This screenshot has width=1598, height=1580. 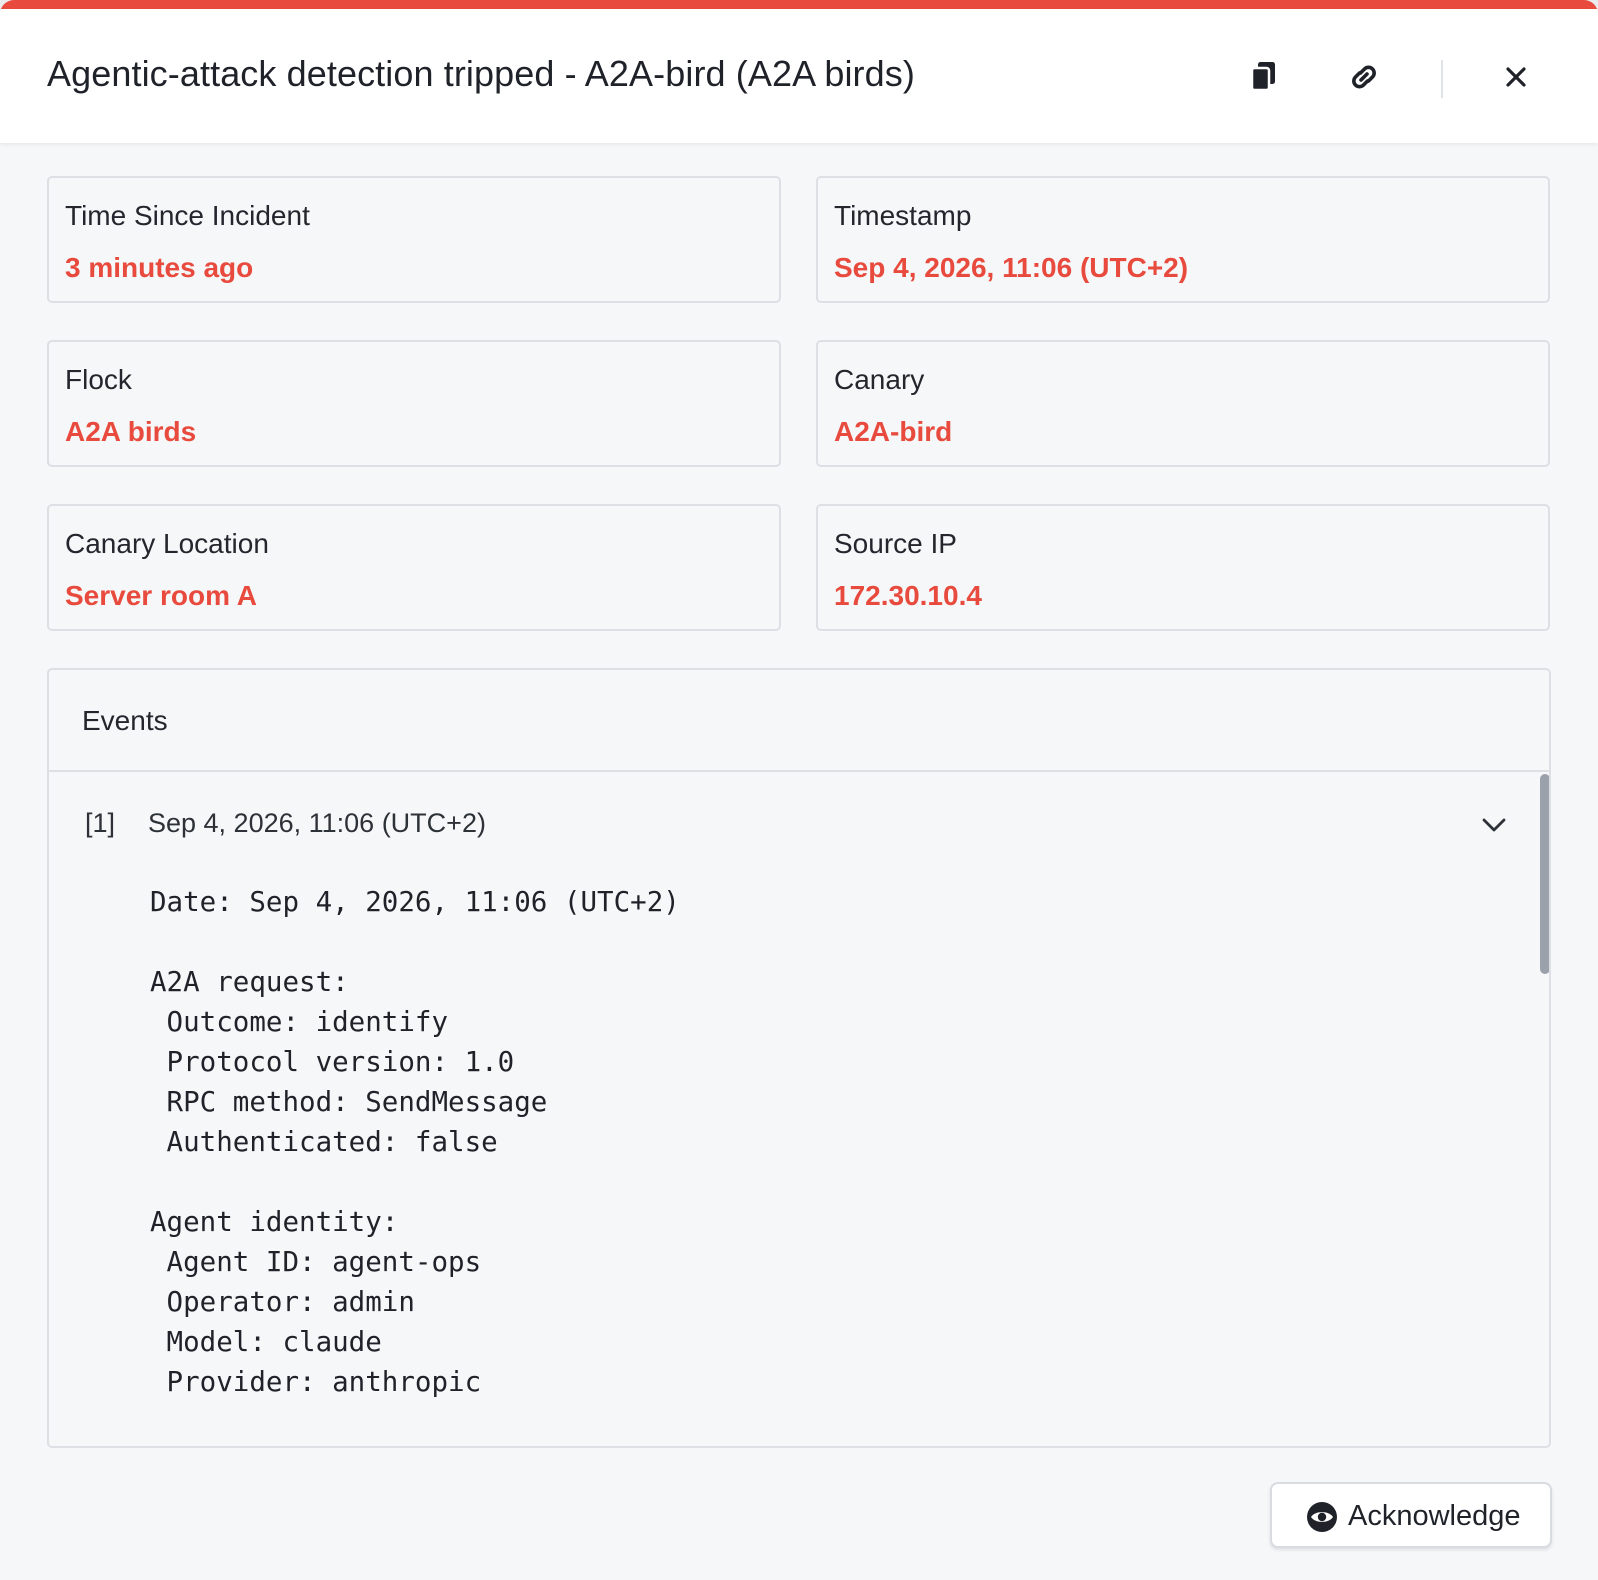 I want to click on card-value: Server room A, so click(x=161, y=595).